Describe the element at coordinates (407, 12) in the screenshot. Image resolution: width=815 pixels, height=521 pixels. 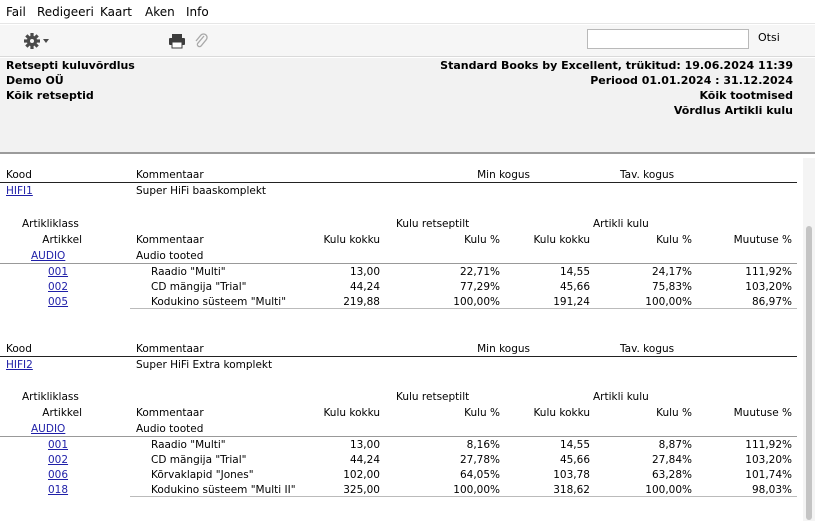
I see `menu-bar: Fail Redigeeri Kaart Aken Info` at that location.